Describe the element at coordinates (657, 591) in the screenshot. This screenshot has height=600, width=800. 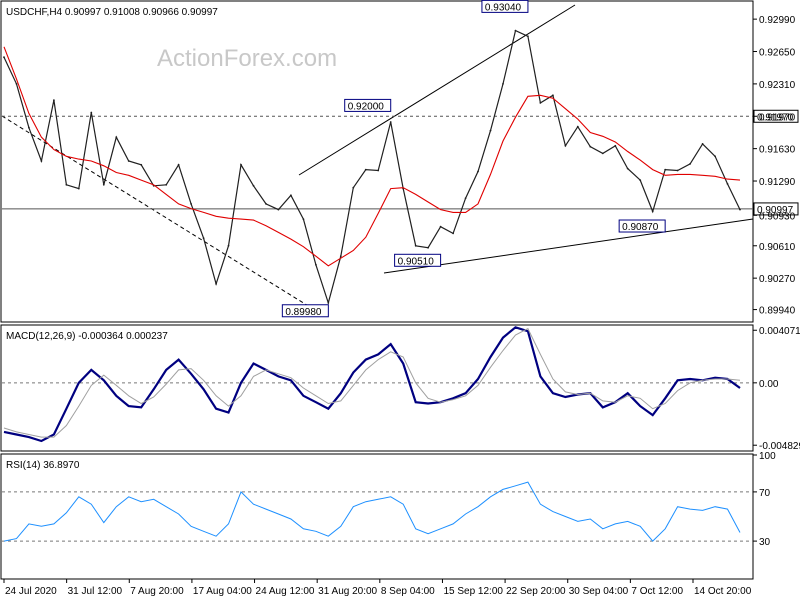
I see `time-axis-tick-label: 7 Oct 12:00` at that location.